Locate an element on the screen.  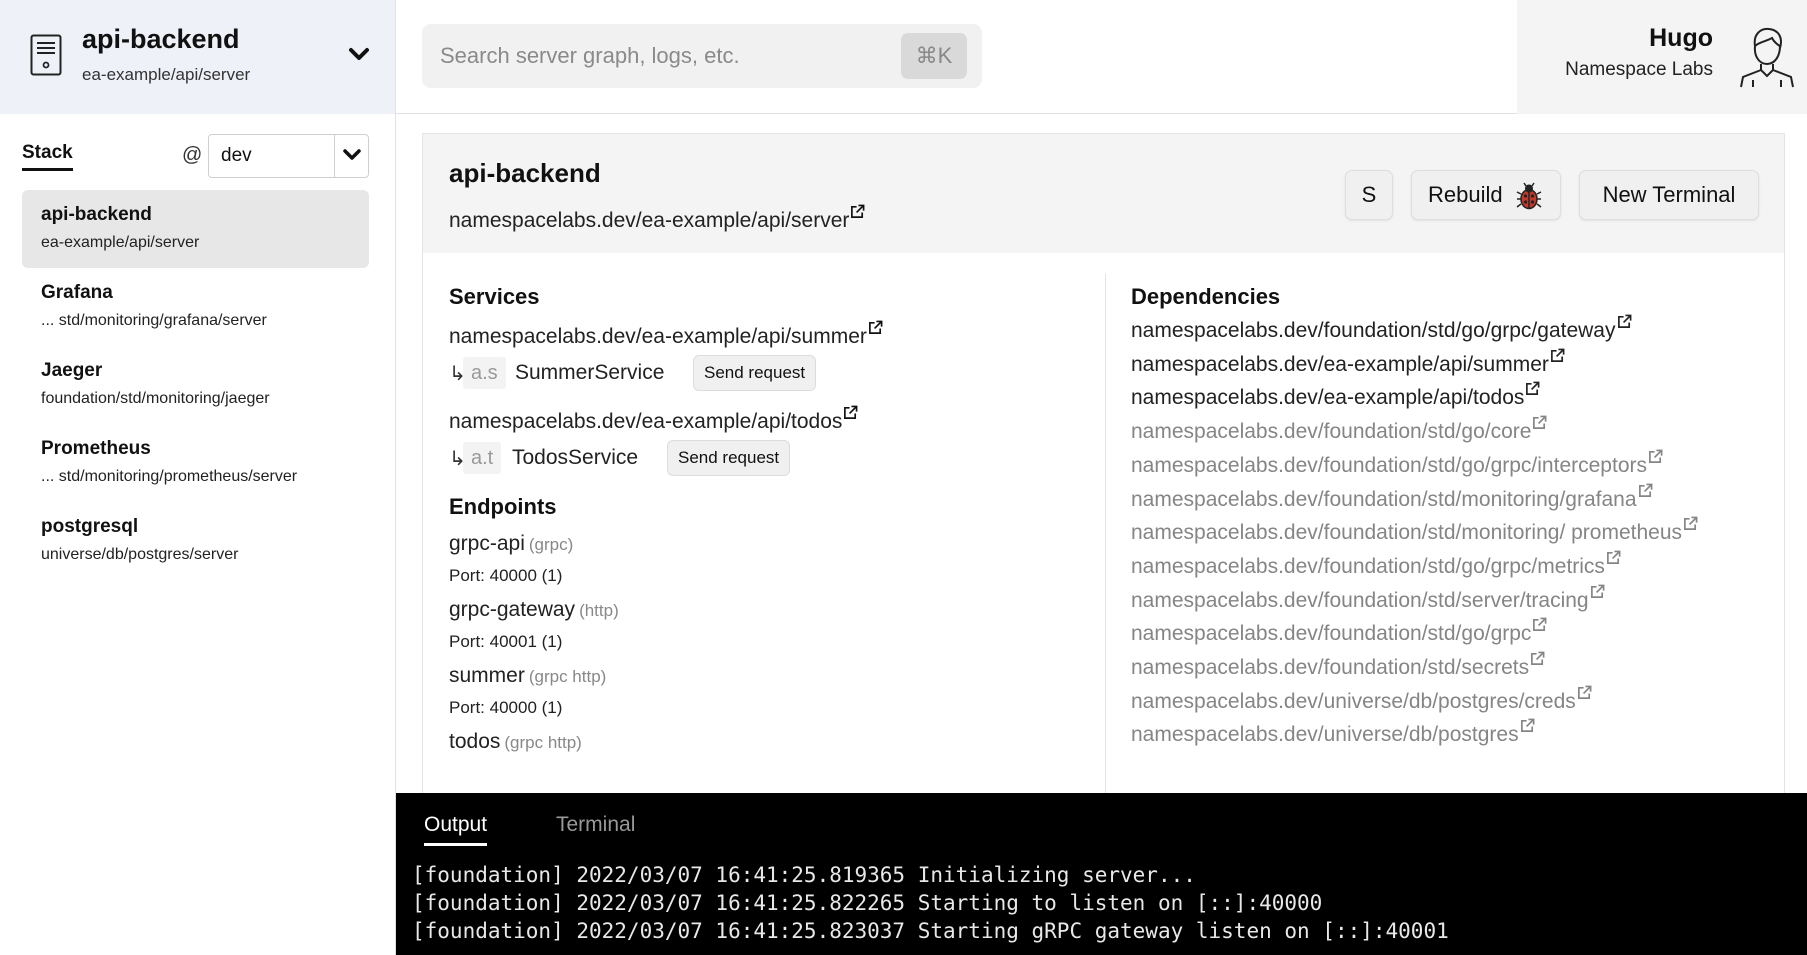
endpoint-protocol: (http) is located at coordinates (599, 610).